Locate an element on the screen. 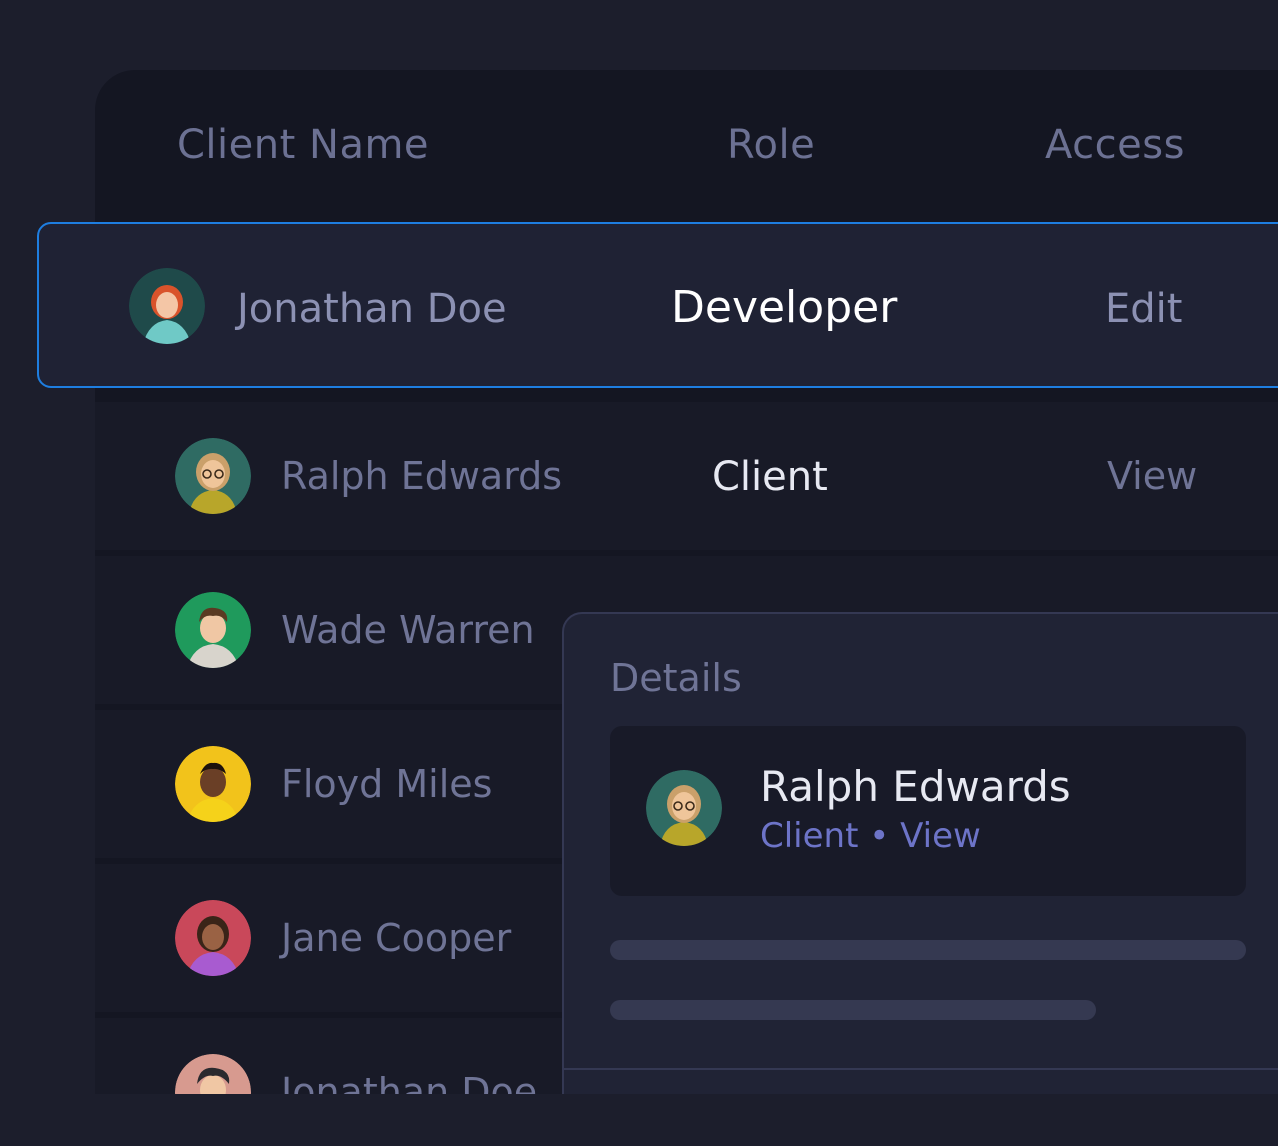 The image size is (1278, 1146). client-role: Client is located at coordinates (770, 477).